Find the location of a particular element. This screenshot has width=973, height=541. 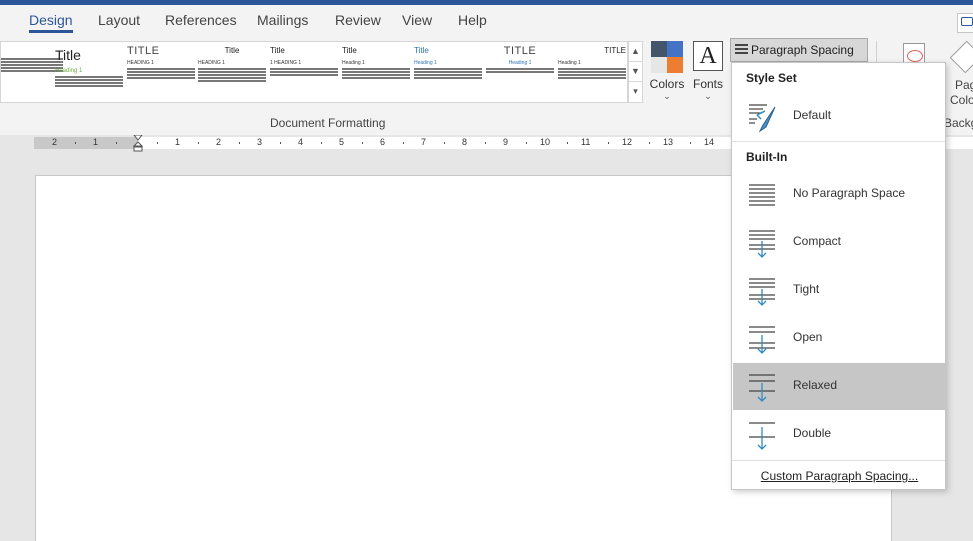

paragraph-spacing-label: Paragraph Spacing is located at coordinates (802, 50).